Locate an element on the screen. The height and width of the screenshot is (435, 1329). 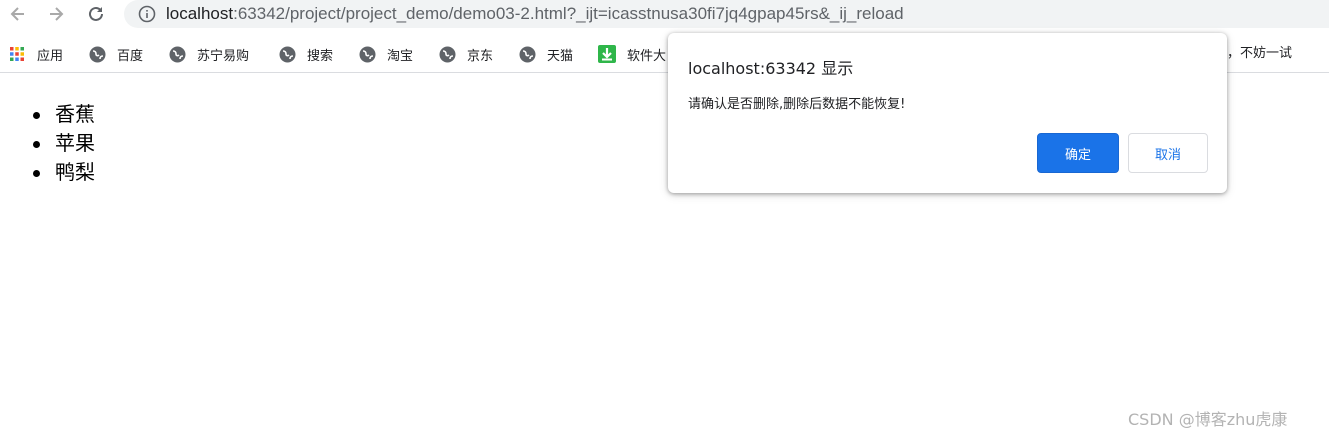
list-item: 鸭梨 is located at coordinates (64, 172).